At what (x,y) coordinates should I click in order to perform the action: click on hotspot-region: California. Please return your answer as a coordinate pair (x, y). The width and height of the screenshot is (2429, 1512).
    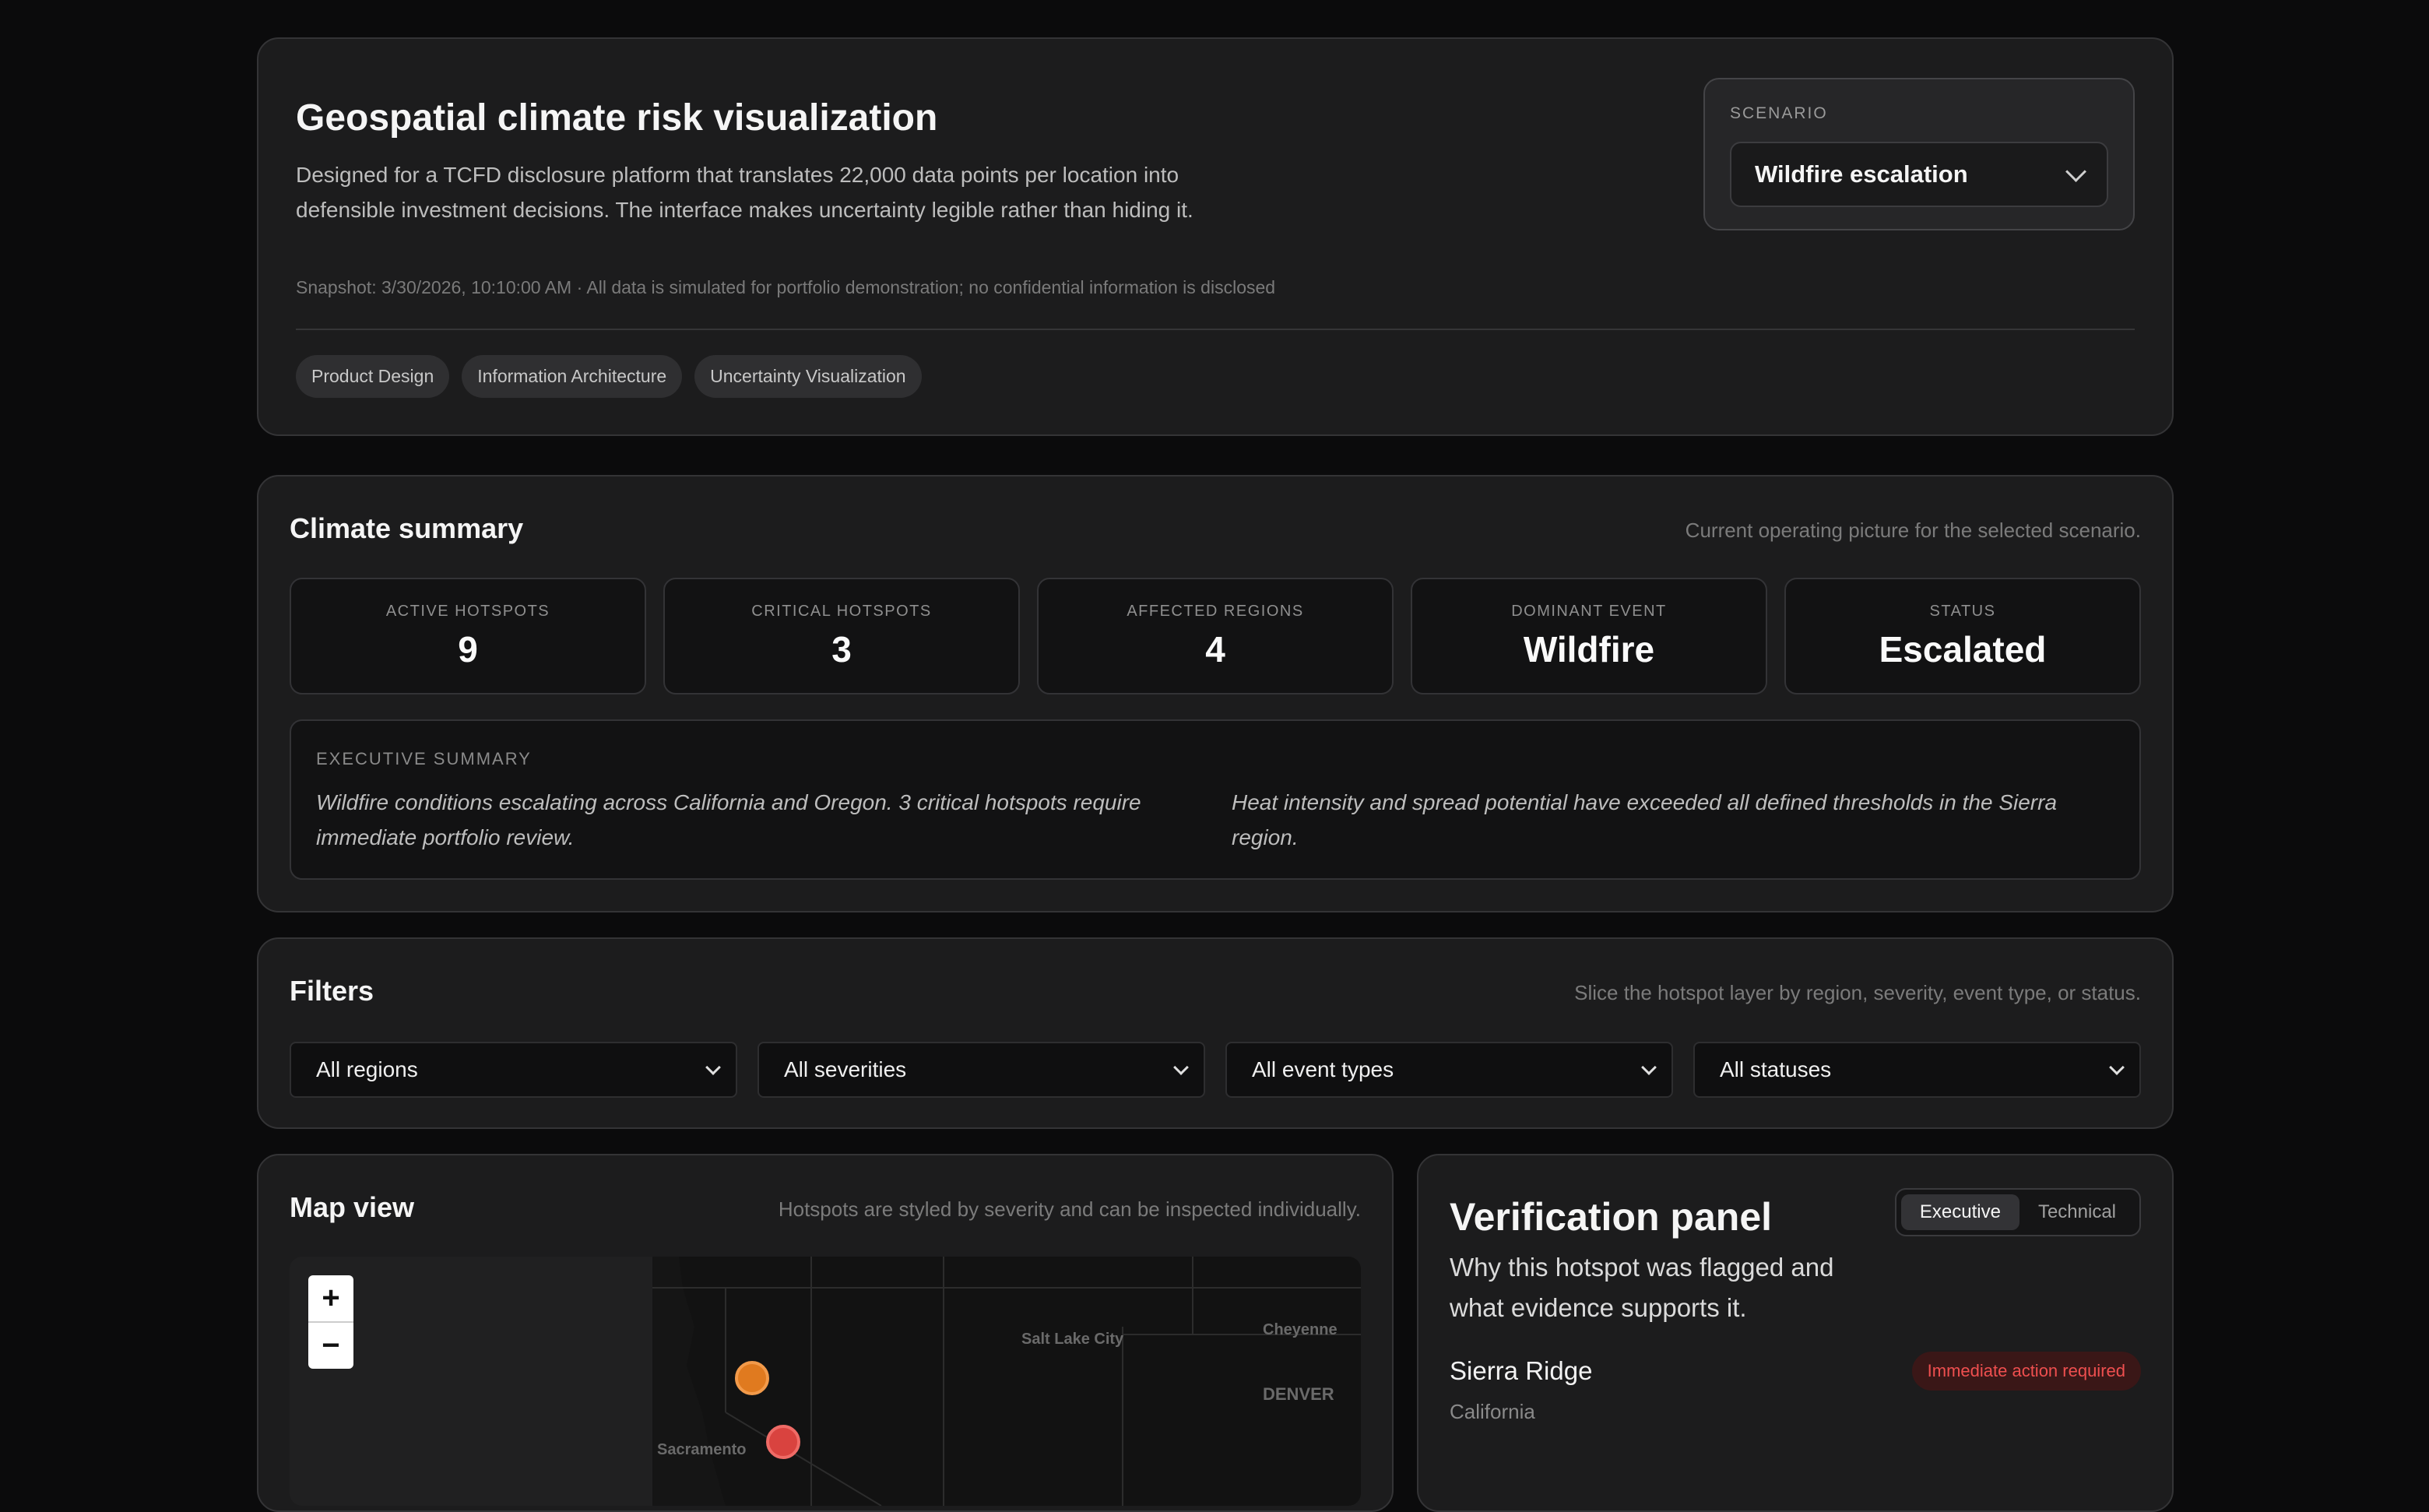
    Looking at the image, I should click on (1492, 1411).